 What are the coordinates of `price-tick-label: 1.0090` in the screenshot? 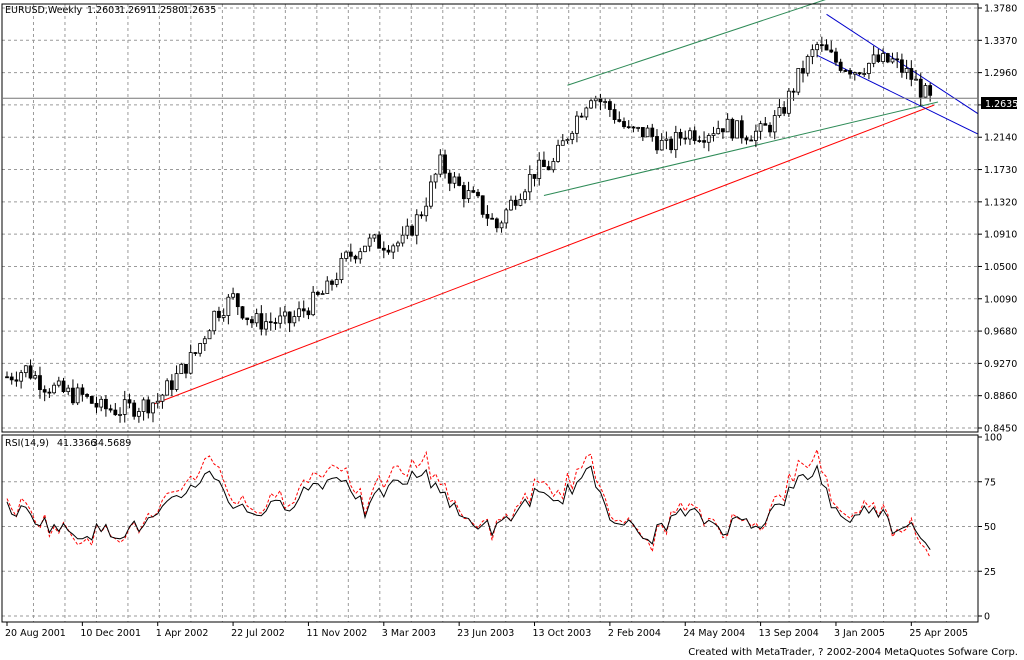 It's located at (1000, 299).